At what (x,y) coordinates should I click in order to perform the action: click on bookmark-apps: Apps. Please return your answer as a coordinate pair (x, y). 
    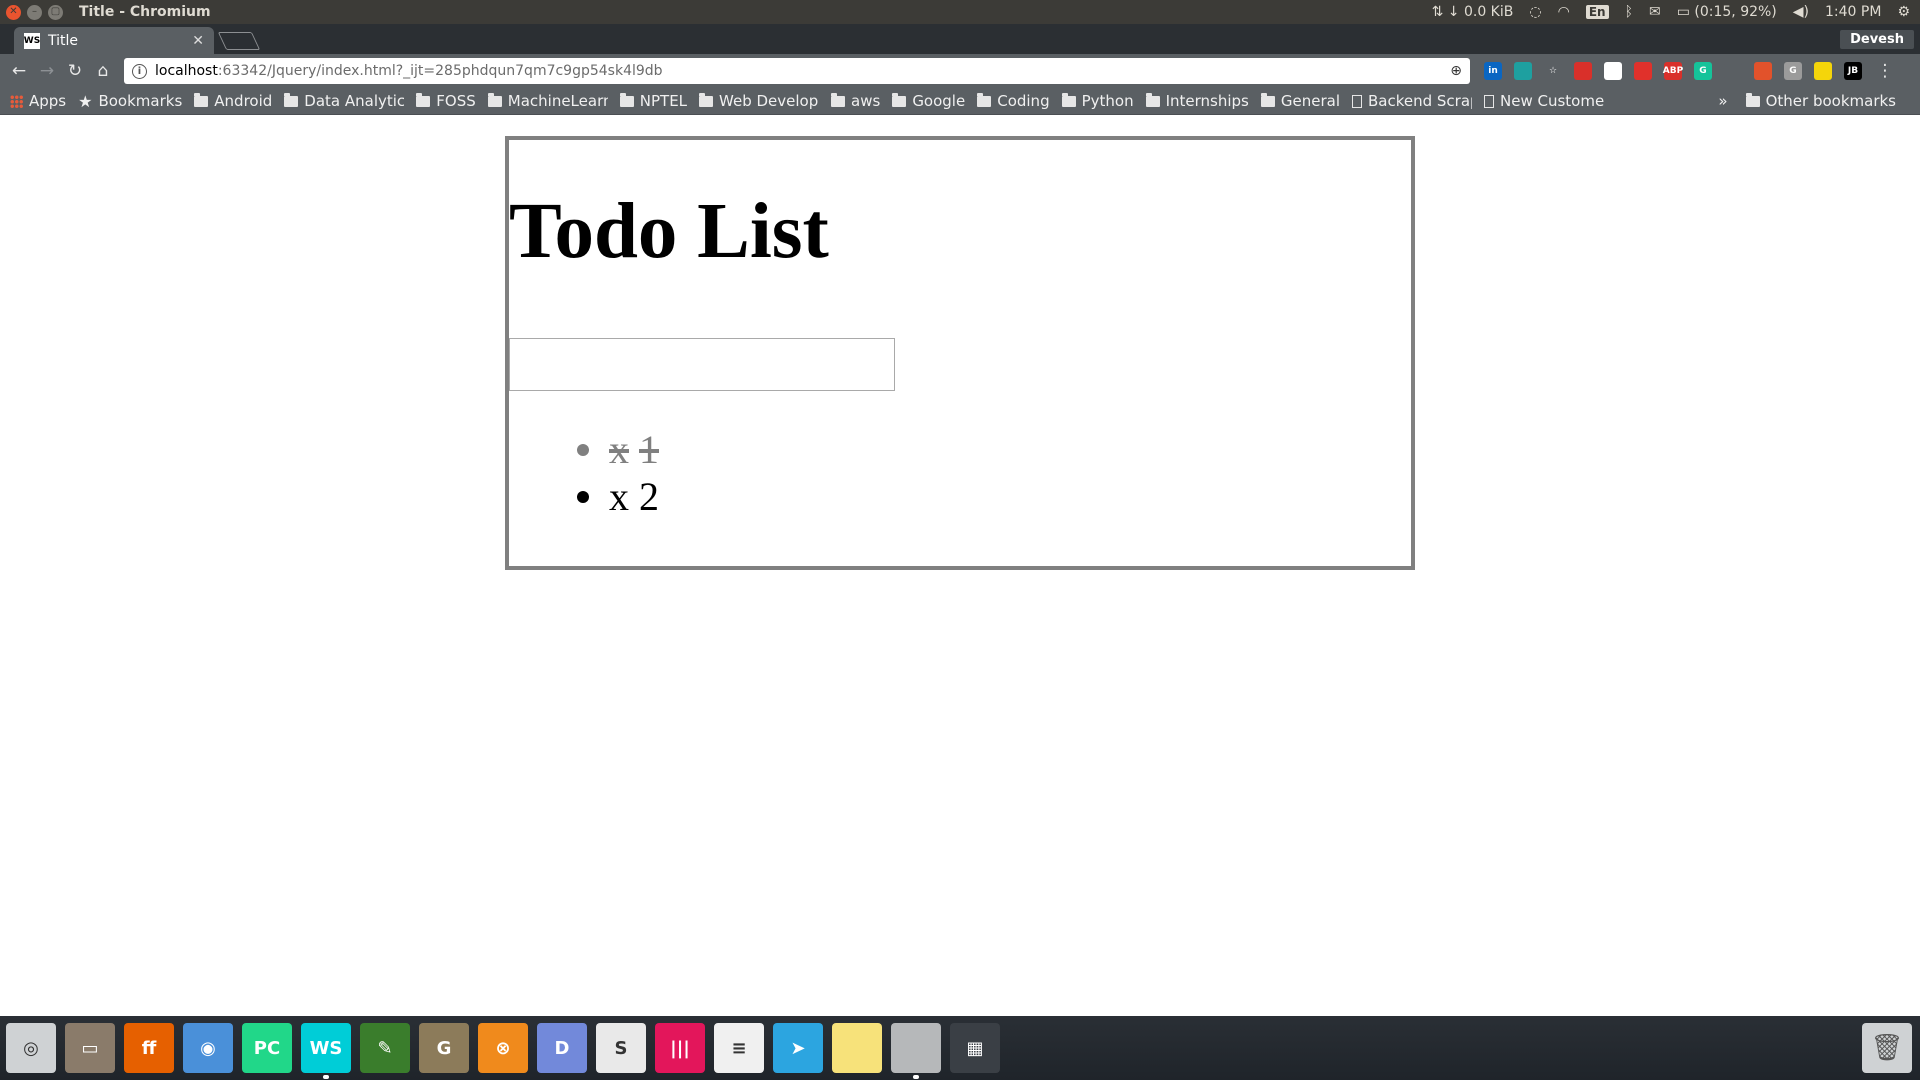
    Looking at the image, I should click on (38, 101).